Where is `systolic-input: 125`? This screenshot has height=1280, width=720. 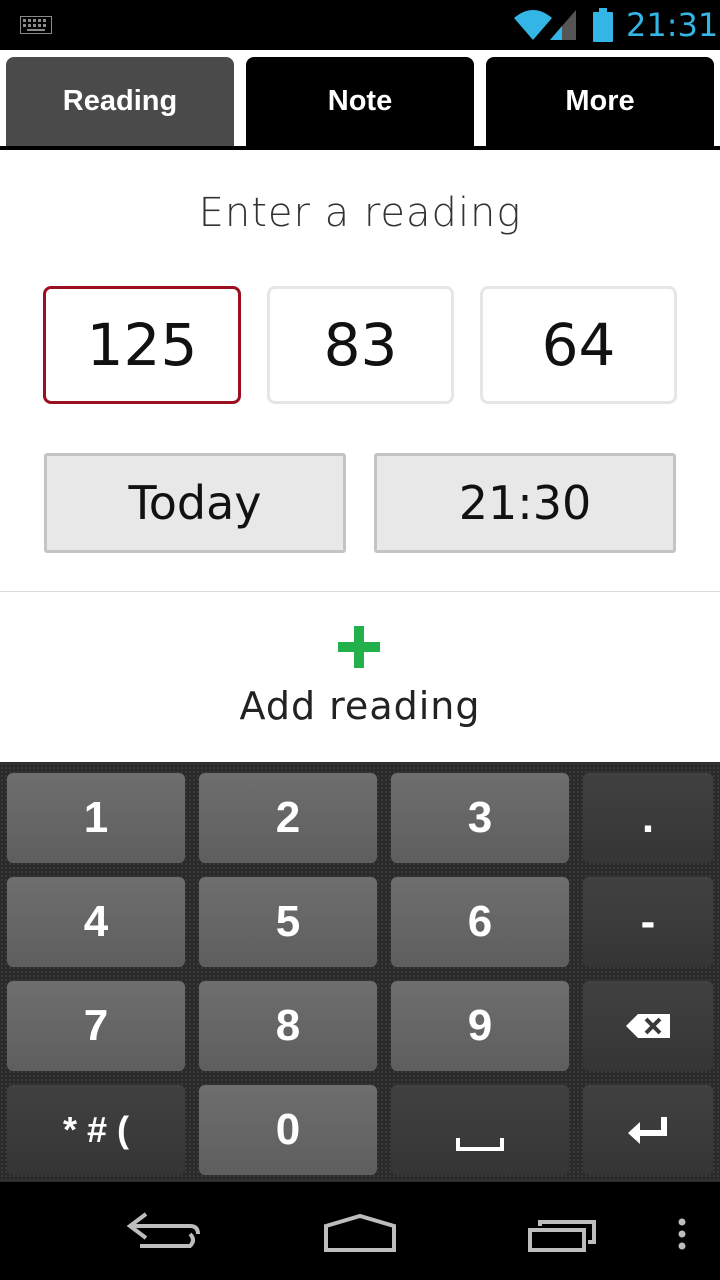 systolic-input: 125 is located at coordinates (142, 345).